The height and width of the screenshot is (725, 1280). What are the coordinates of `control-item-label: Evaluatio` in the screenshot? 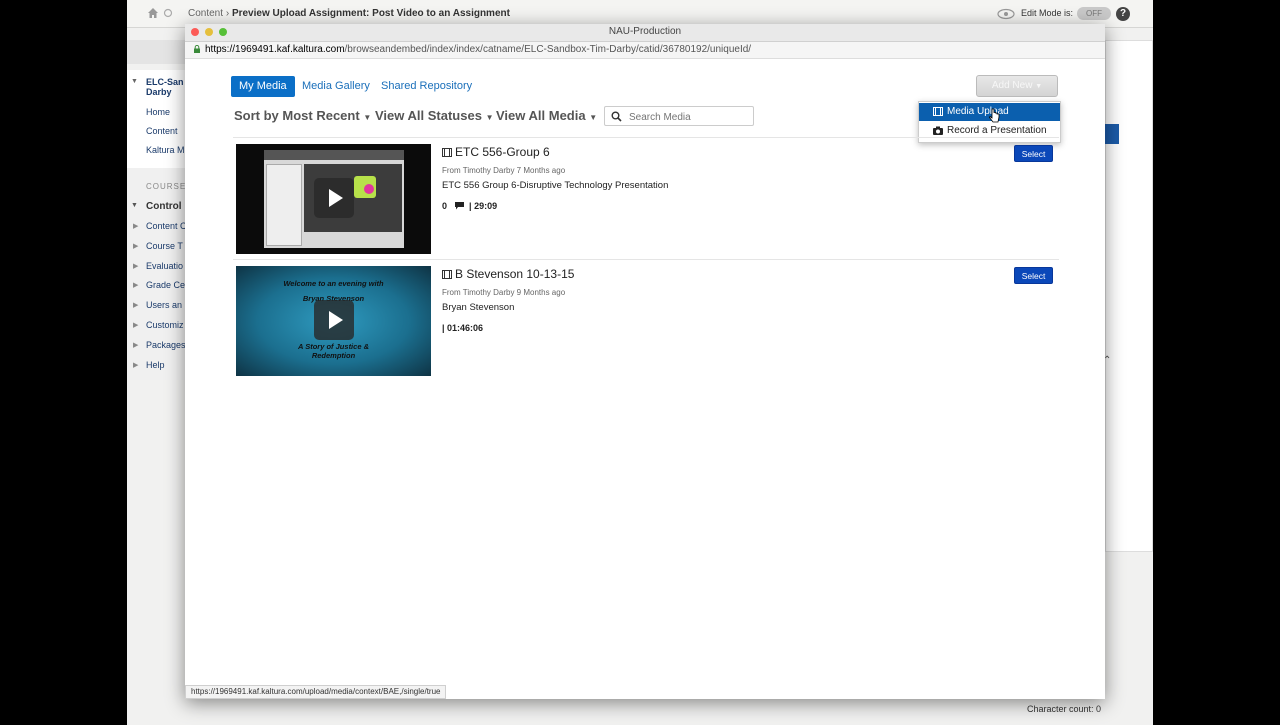 It's located at (165, 266).